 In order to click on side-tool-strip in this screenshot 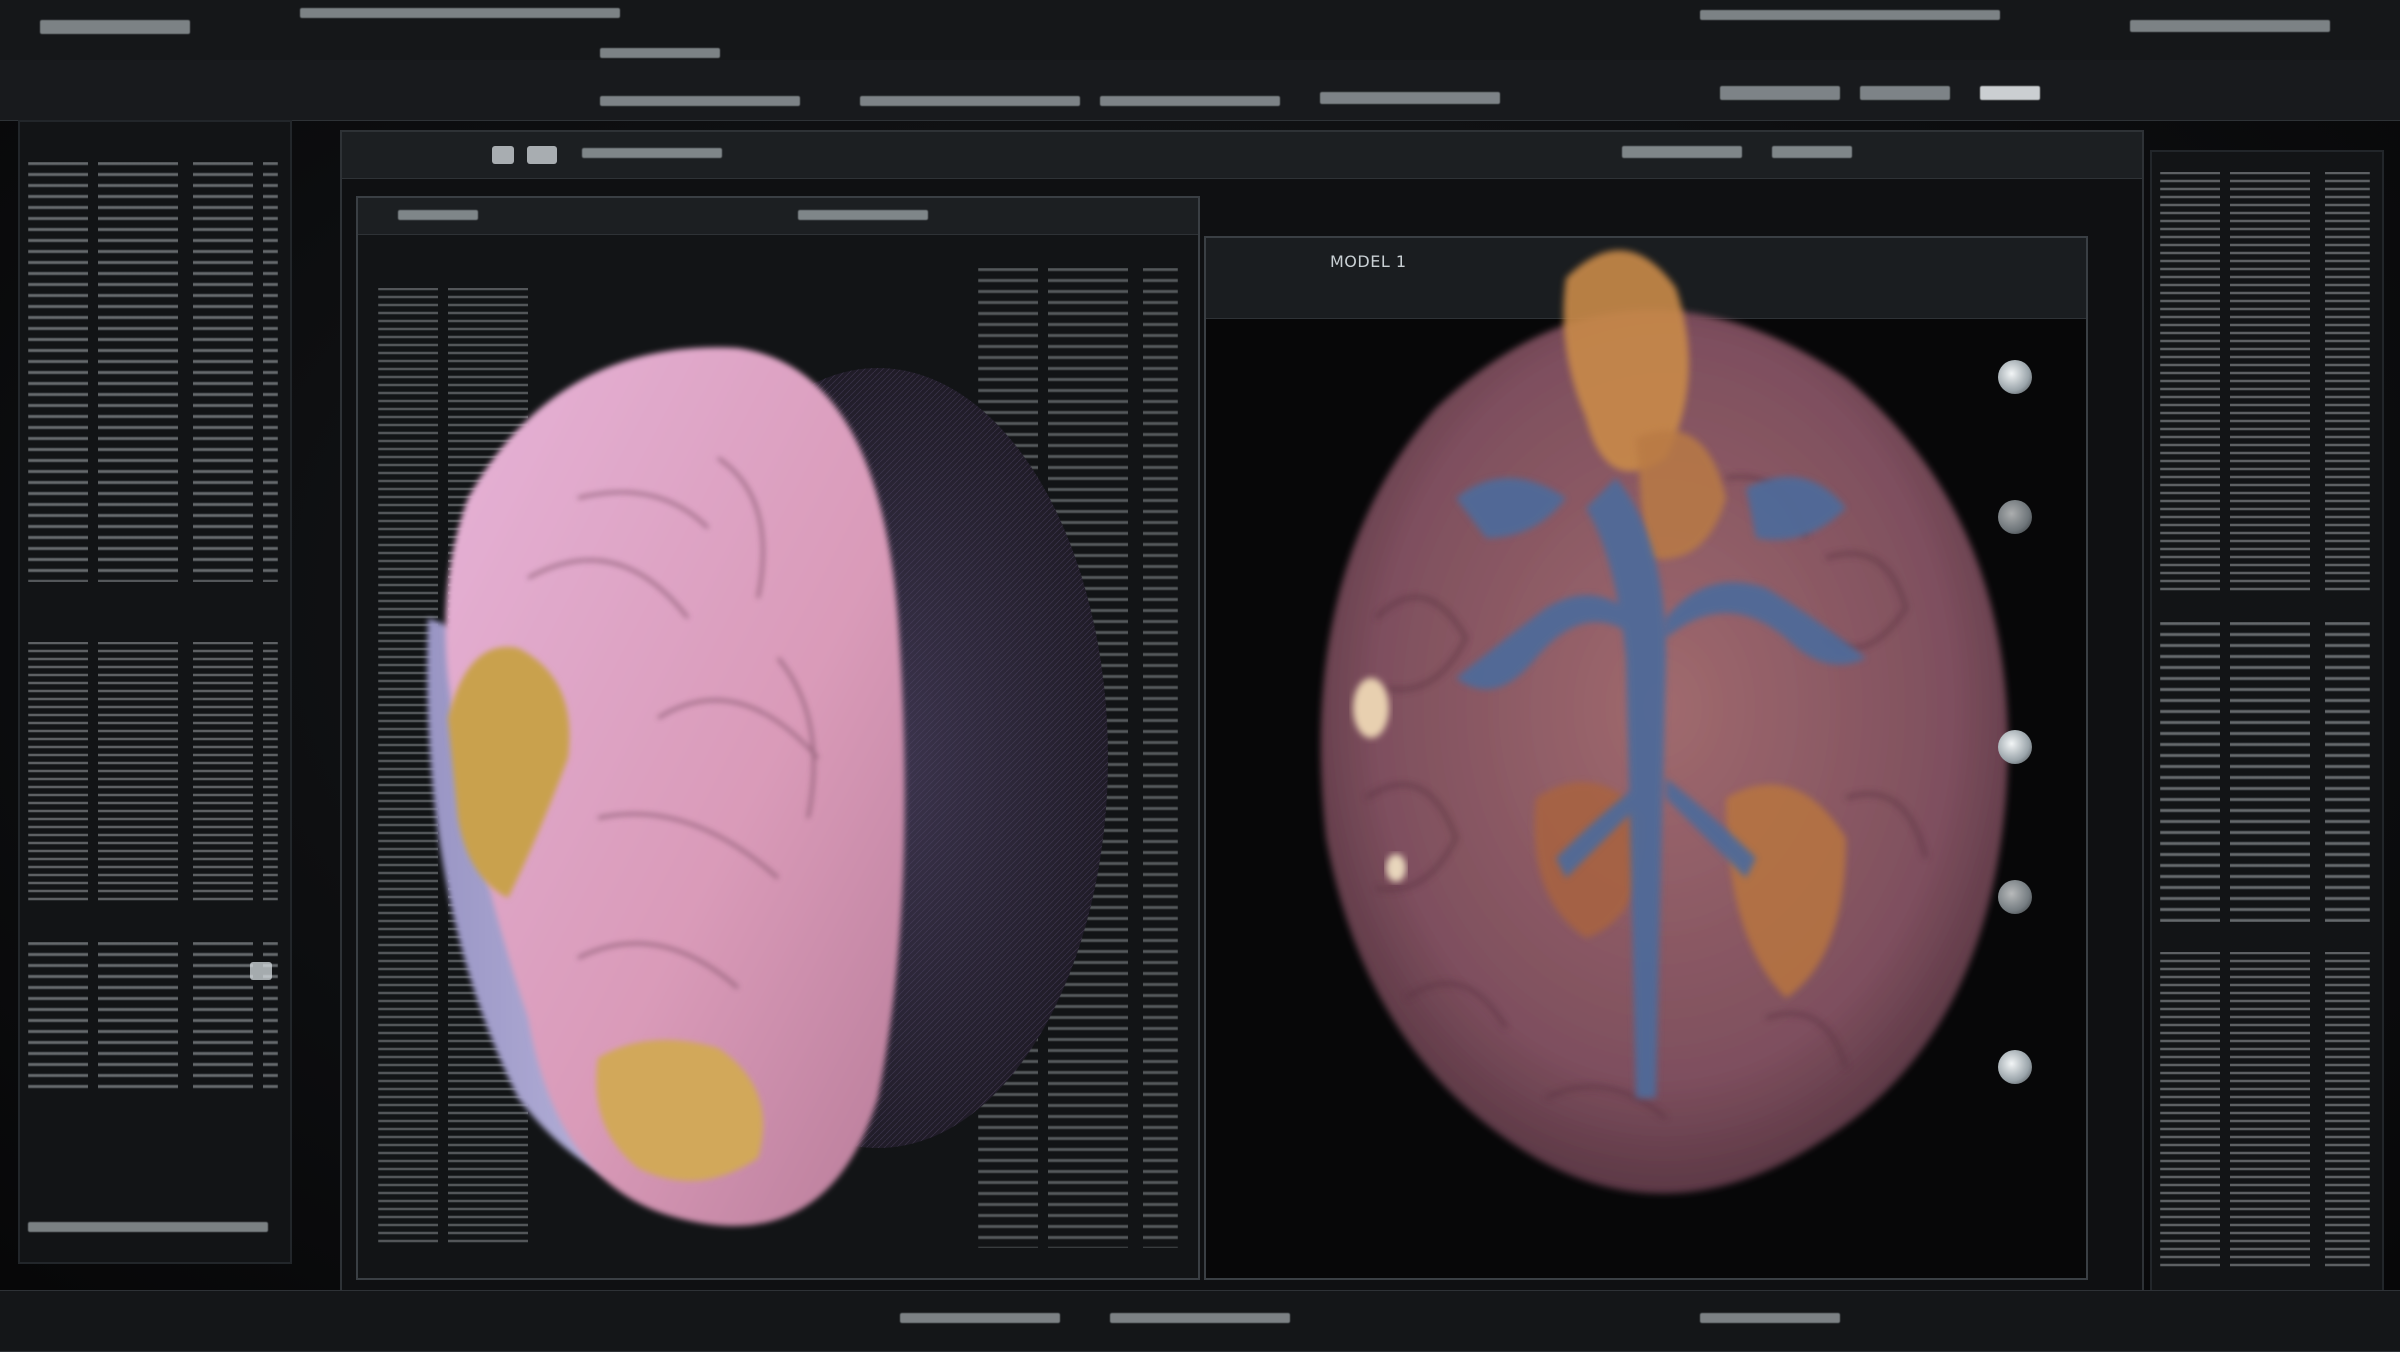, I will do `click(2015, 790)`.